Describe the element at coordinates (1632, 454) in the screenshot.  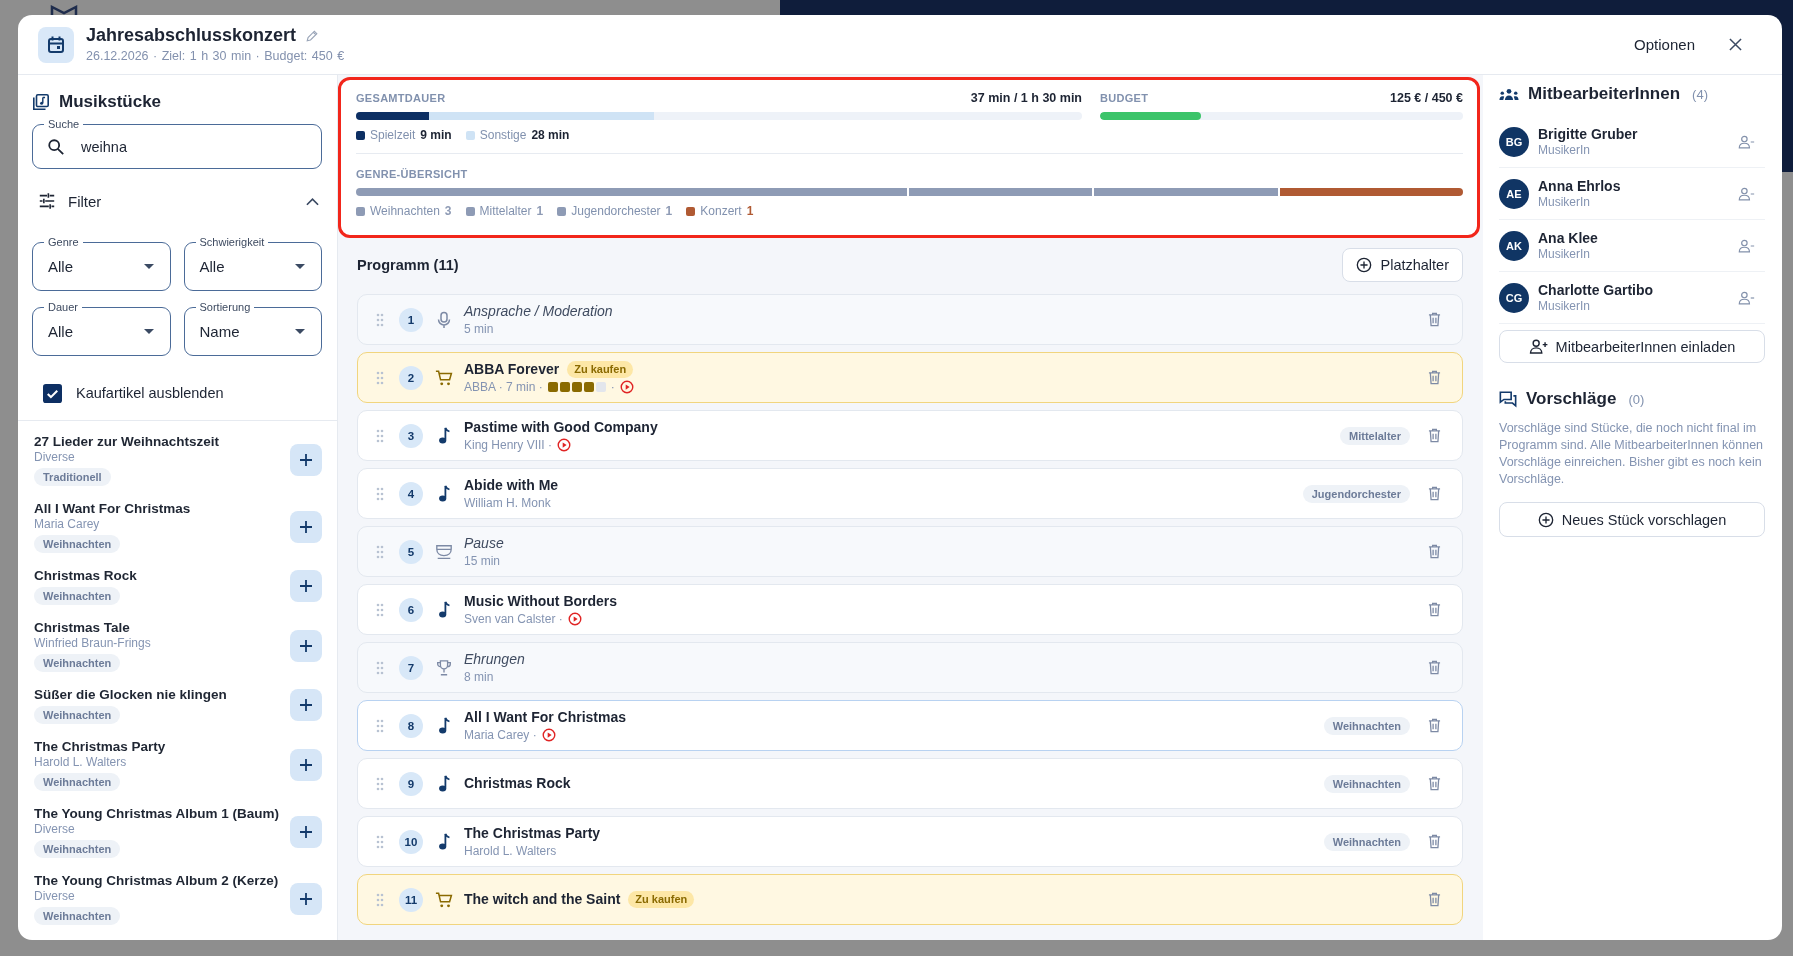
I see `suggestions-text: Vorschläge sind Stücke, die noch nicht final im Programm sind. Alle MitbearbeiterInnen können Vorschläge einreichen. Bisher gibt es noch kein Vorschläge.` at that location.